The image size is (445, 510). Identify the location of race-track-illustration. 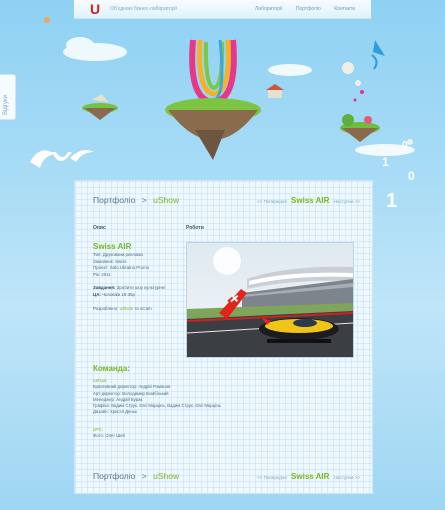
(270, 300).